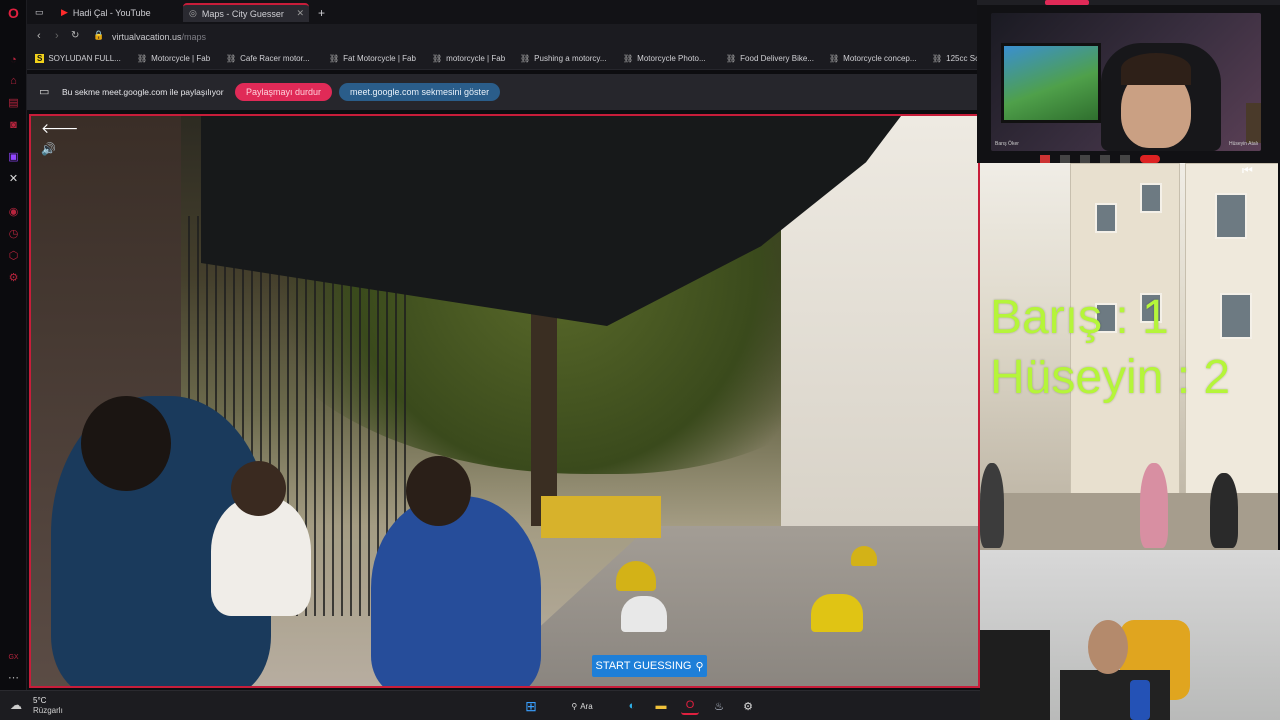 The width and height of the screenshot is (1280, 720). Describe the element at coordinates (661, 706) in the screenshot. I see `file-explorer-icon: ▬` at that location.